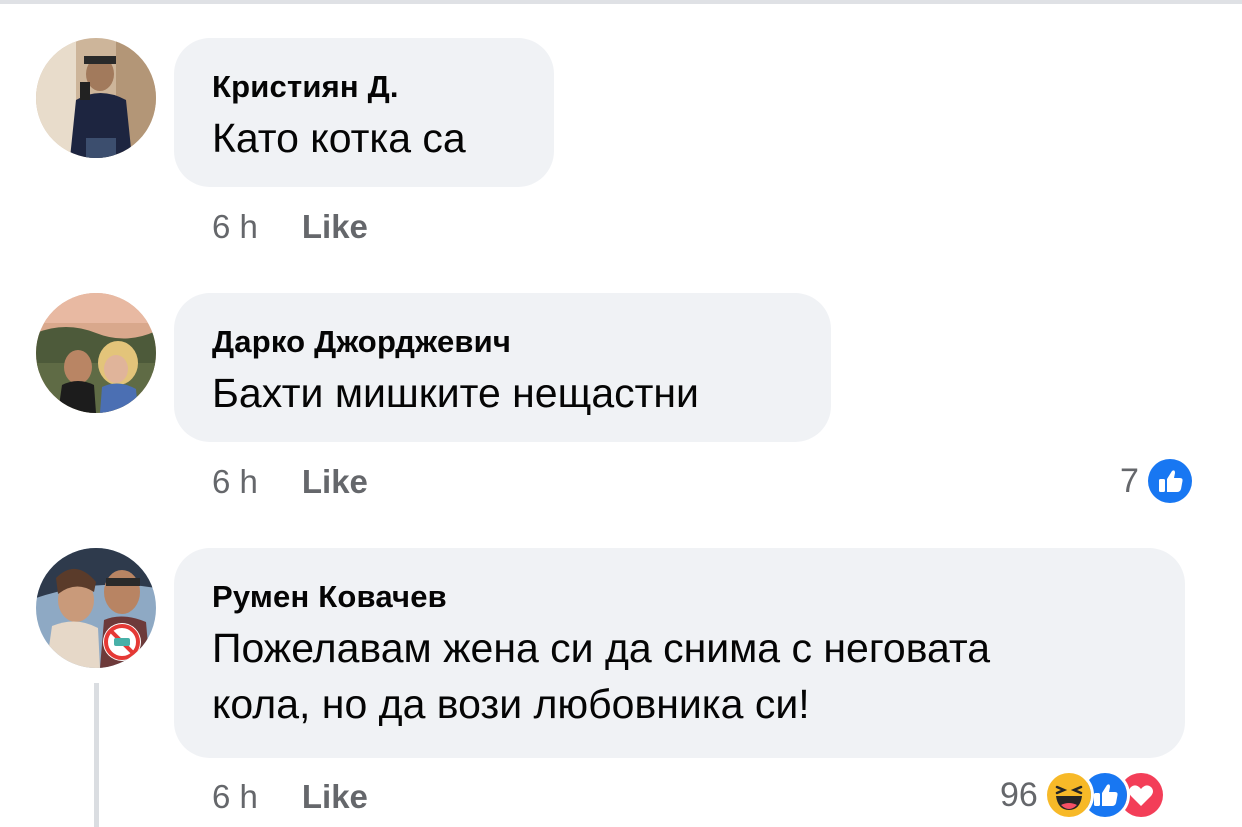  Describe the element at coordinates (364, 87) in the screenshot. I see `comment-author: Кристиян Д.` at that location.